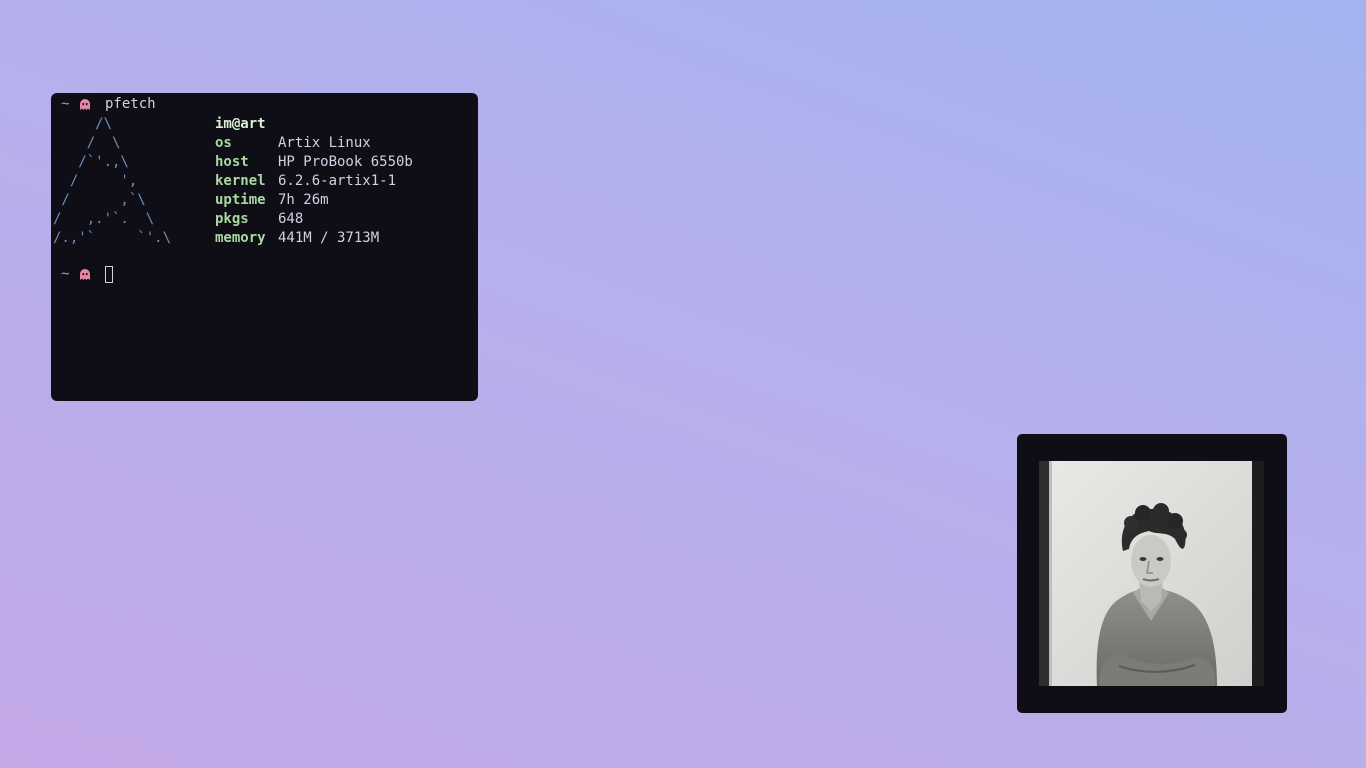 Image resolution: width=1366 pixels, height=768 pixels. What do you see at coordinates (109, 274) in the screenshot?
I see `terminal-cursor` at bounding box center [109, 274].